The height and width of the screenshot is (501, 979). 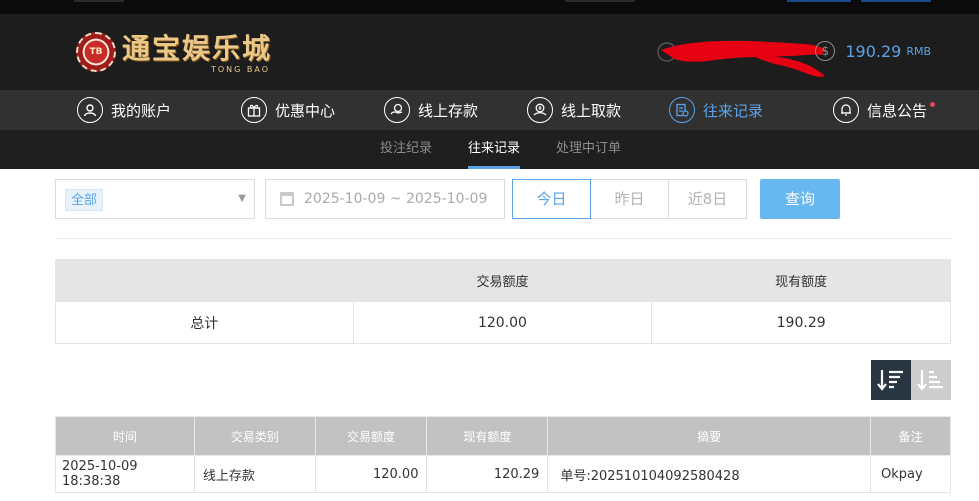 What do you see at coordinates (897, 110) in the screenshot?
I see `nav-label: 信息公告` at bounding box center [897, 110].